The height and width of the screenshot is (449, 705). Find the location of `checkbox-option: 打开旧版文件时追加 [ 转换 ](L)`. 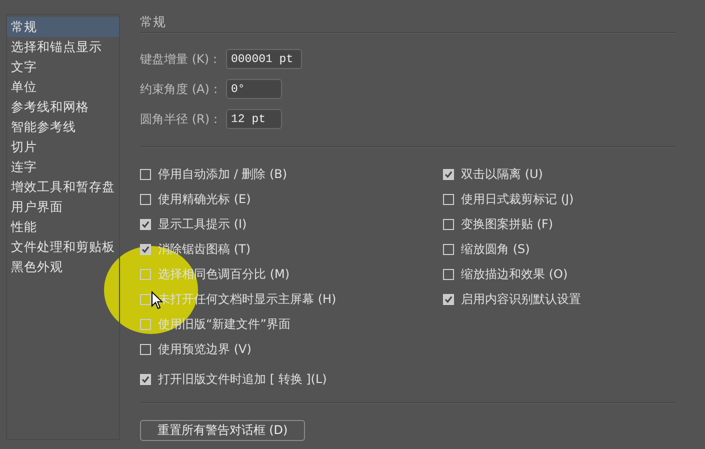

checkbox-option: 打开旧版文件时追加 [ 转换 ](L) is located at coordinates (291, 379).